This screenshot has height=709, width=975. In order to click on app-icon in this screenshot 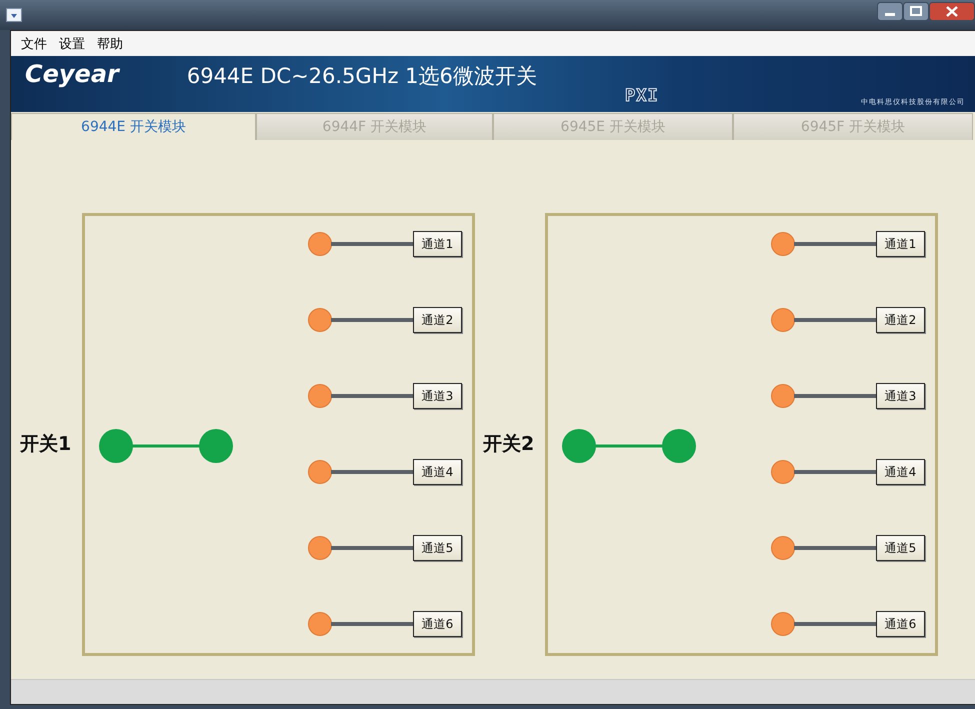, I will do `click(14, 15)`.